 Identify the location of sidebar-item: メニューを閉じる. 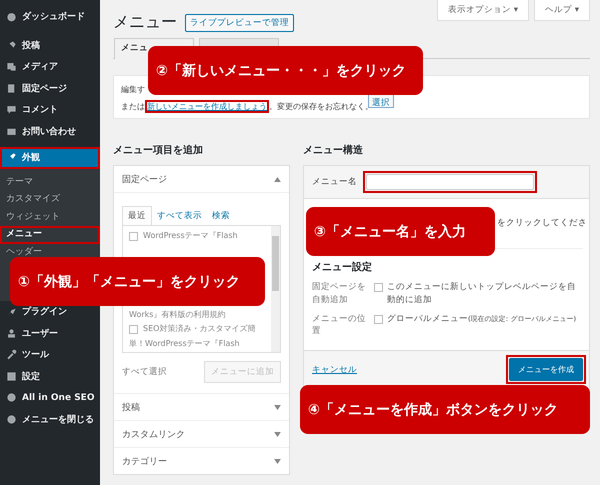
(50, 419).